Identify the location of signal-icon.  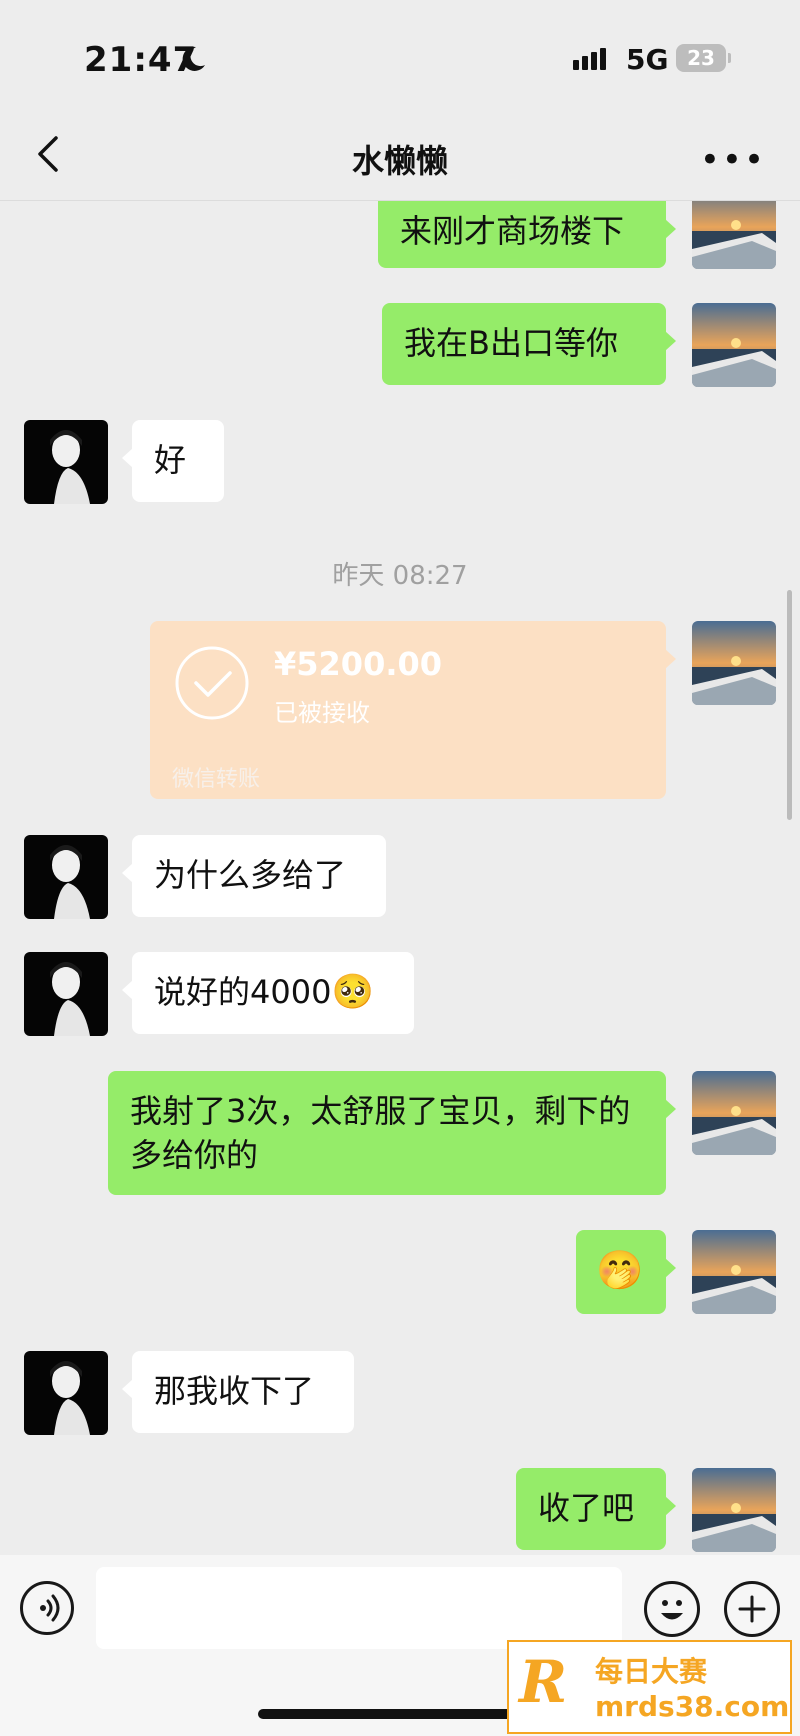
(591, 59).